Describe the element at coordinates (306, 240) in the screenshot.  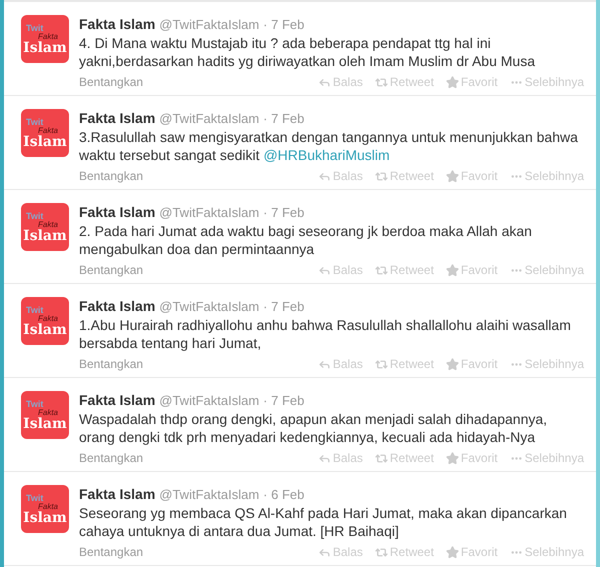
I see `tweet-text: 2. Pada hari Jumat ada waktu bagi seseorang jk berdoa maka Allah akan mengabulkan doa dan permintaannya` at that location.